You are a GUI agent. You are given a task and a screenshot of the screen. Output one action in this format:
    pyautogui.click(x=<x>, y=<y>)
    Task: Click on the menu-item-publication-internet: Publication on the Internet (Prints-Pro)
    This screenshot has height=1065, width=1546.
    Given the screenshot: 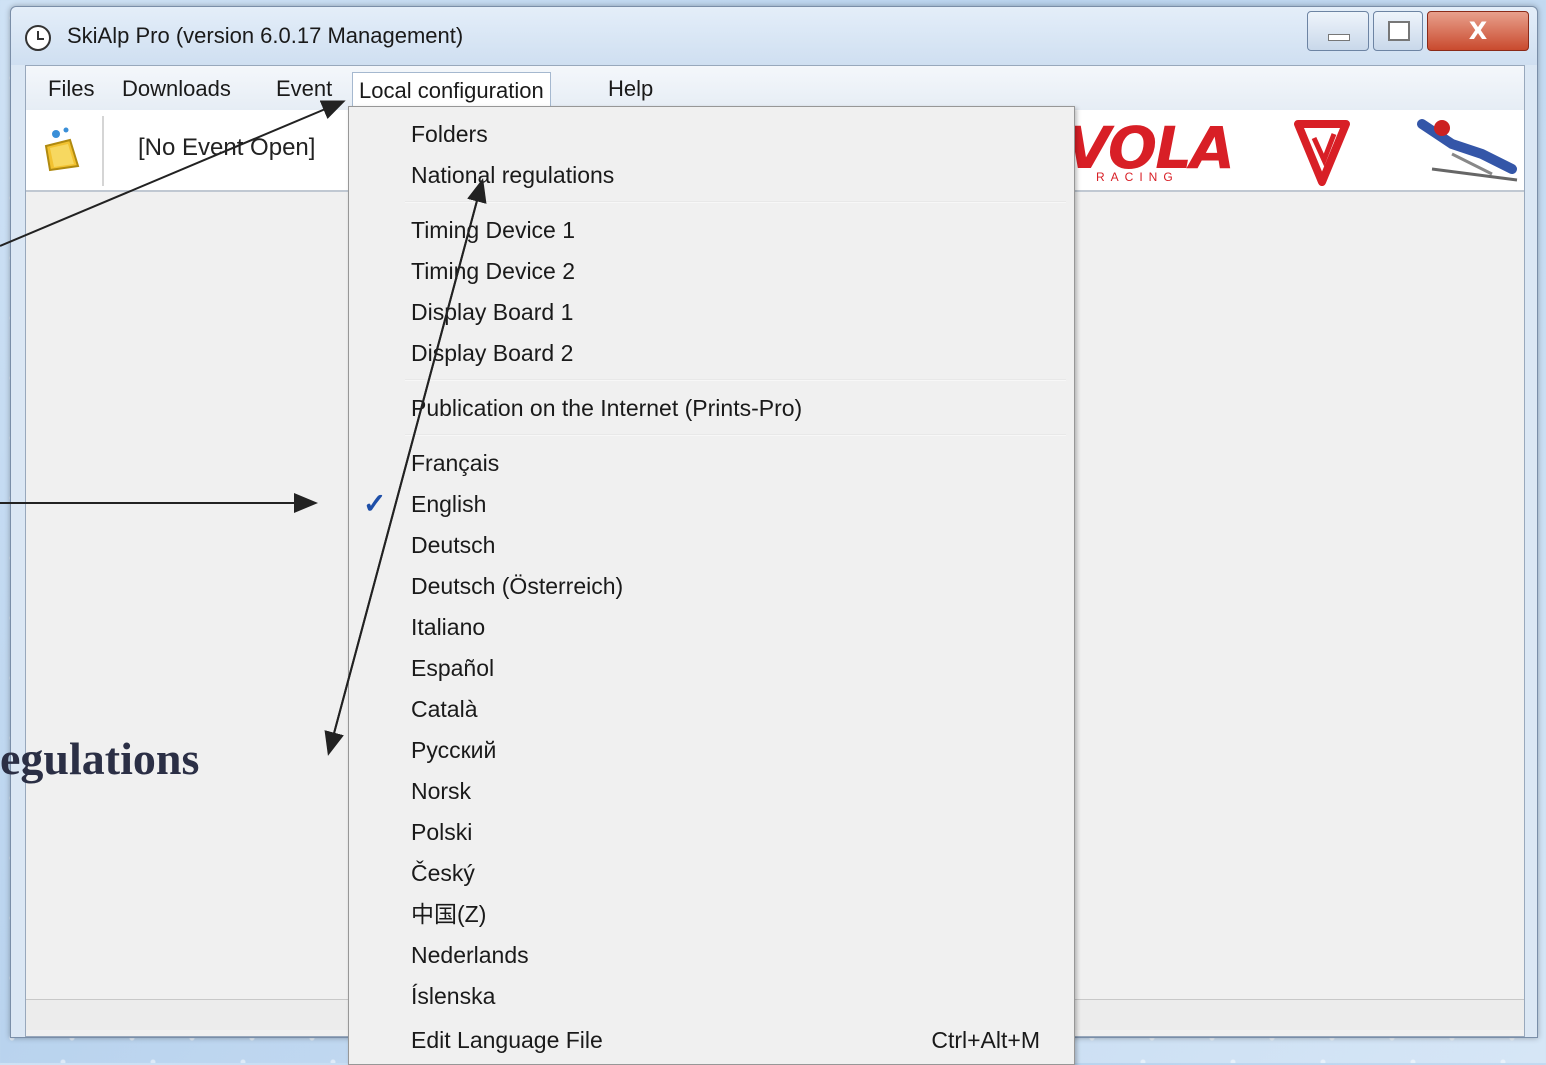 What is the action you would take?
    pyautogui.click(x=606, y=408)
    